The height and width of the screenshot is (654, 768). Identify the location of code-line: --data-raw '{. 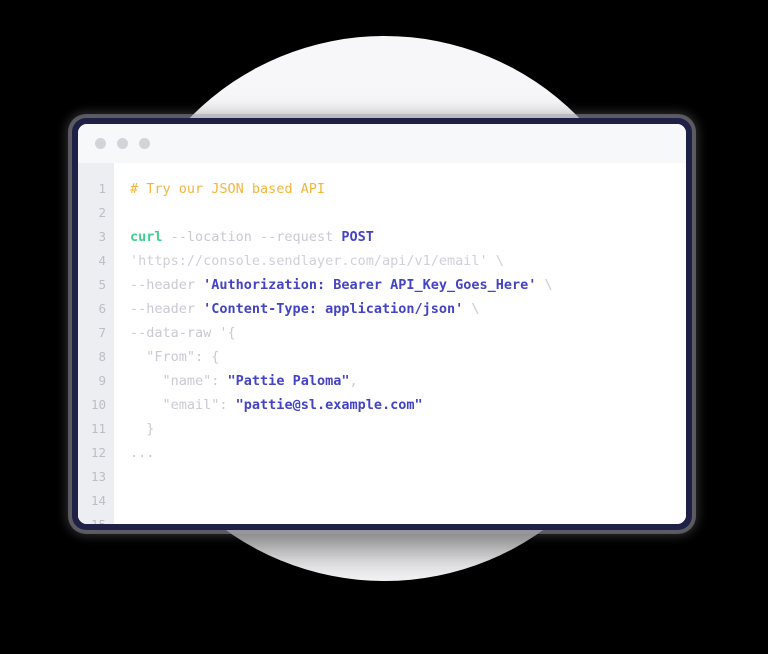
(408, 333).